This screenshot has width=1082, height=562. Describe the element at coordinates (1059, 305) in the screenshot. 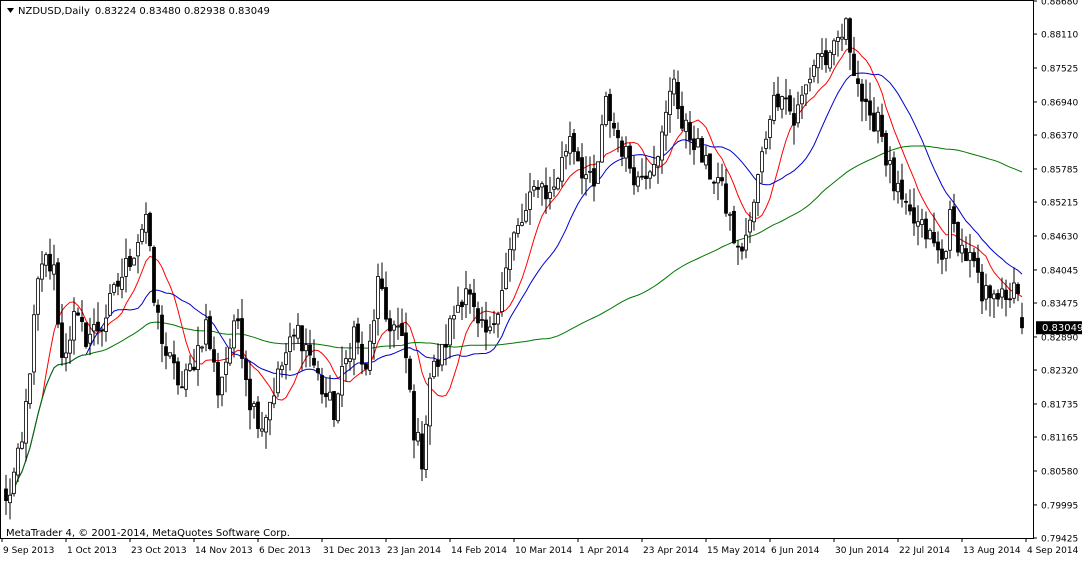

I see `y-tick-label: 0.83475` at that location.